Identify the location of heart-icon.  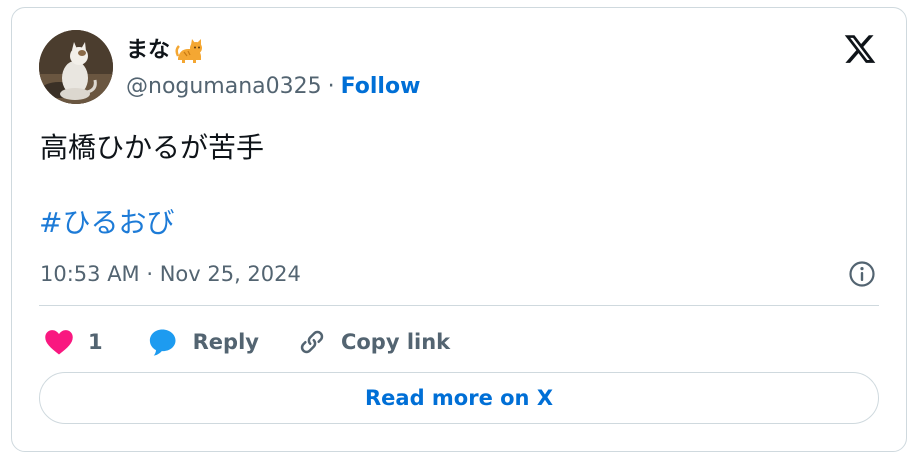
(59, 342).